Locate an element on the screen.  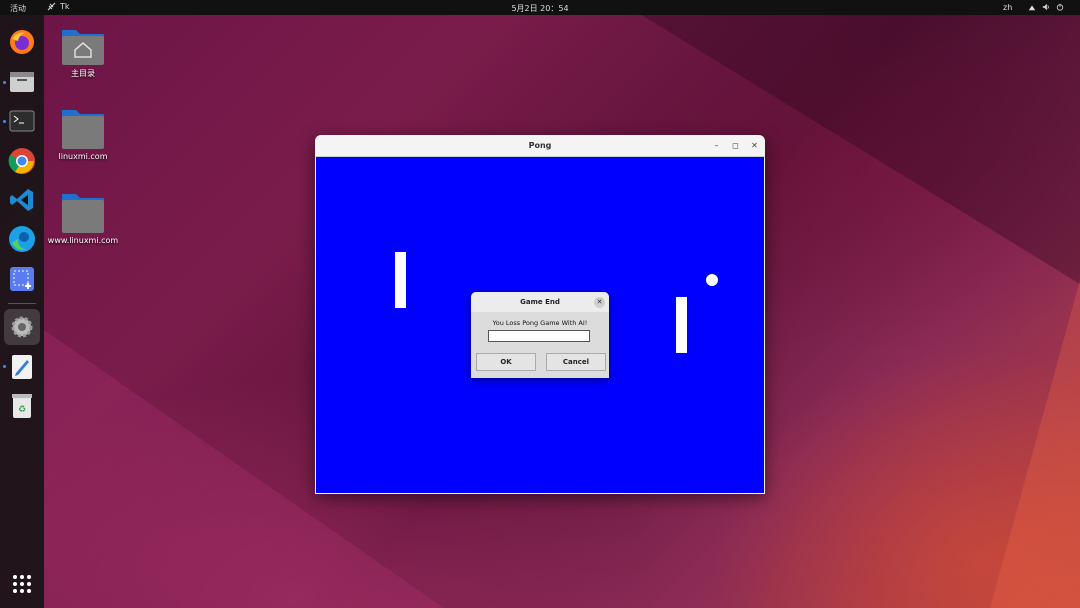
window-titlebar: Pong – ◻ ✕ is located at coordinates (540, 146).